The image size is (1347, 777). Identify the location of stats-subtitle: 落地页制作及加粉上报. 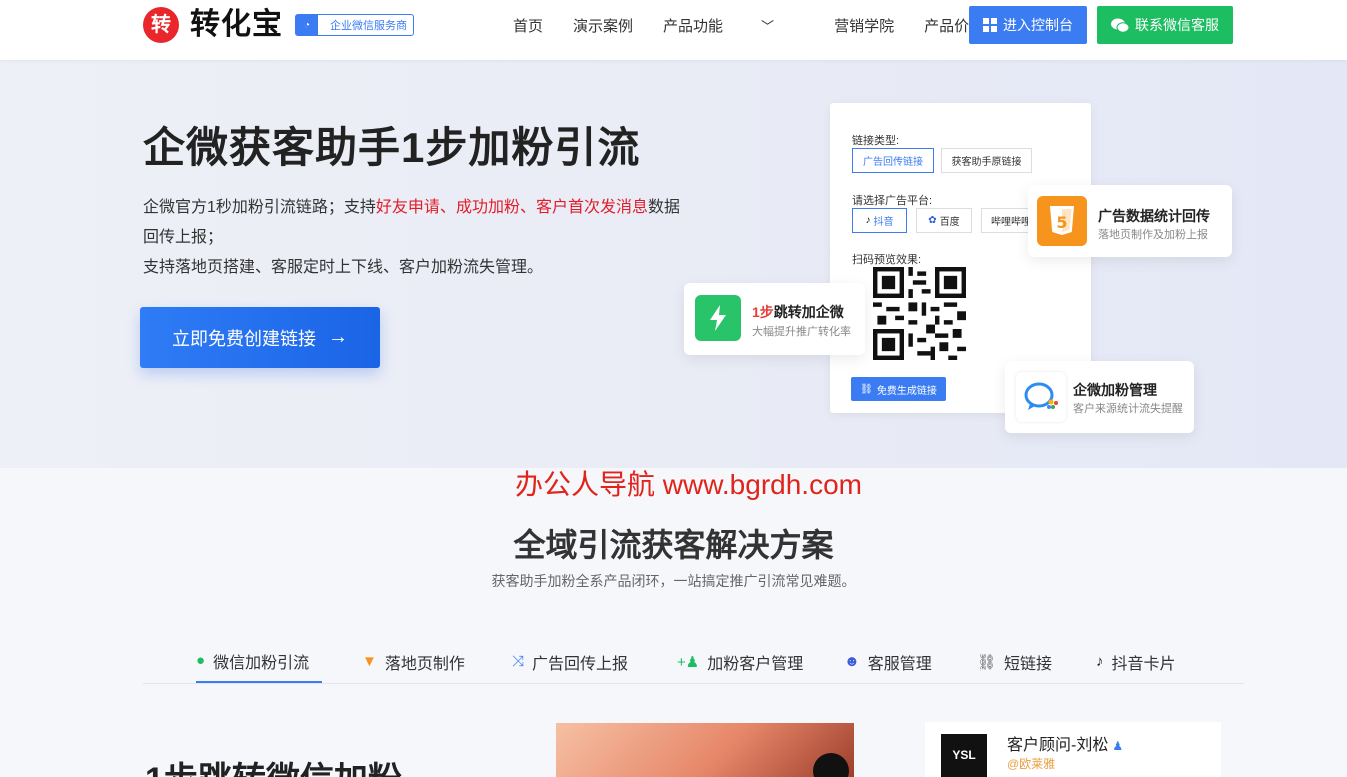
(1153, 235).